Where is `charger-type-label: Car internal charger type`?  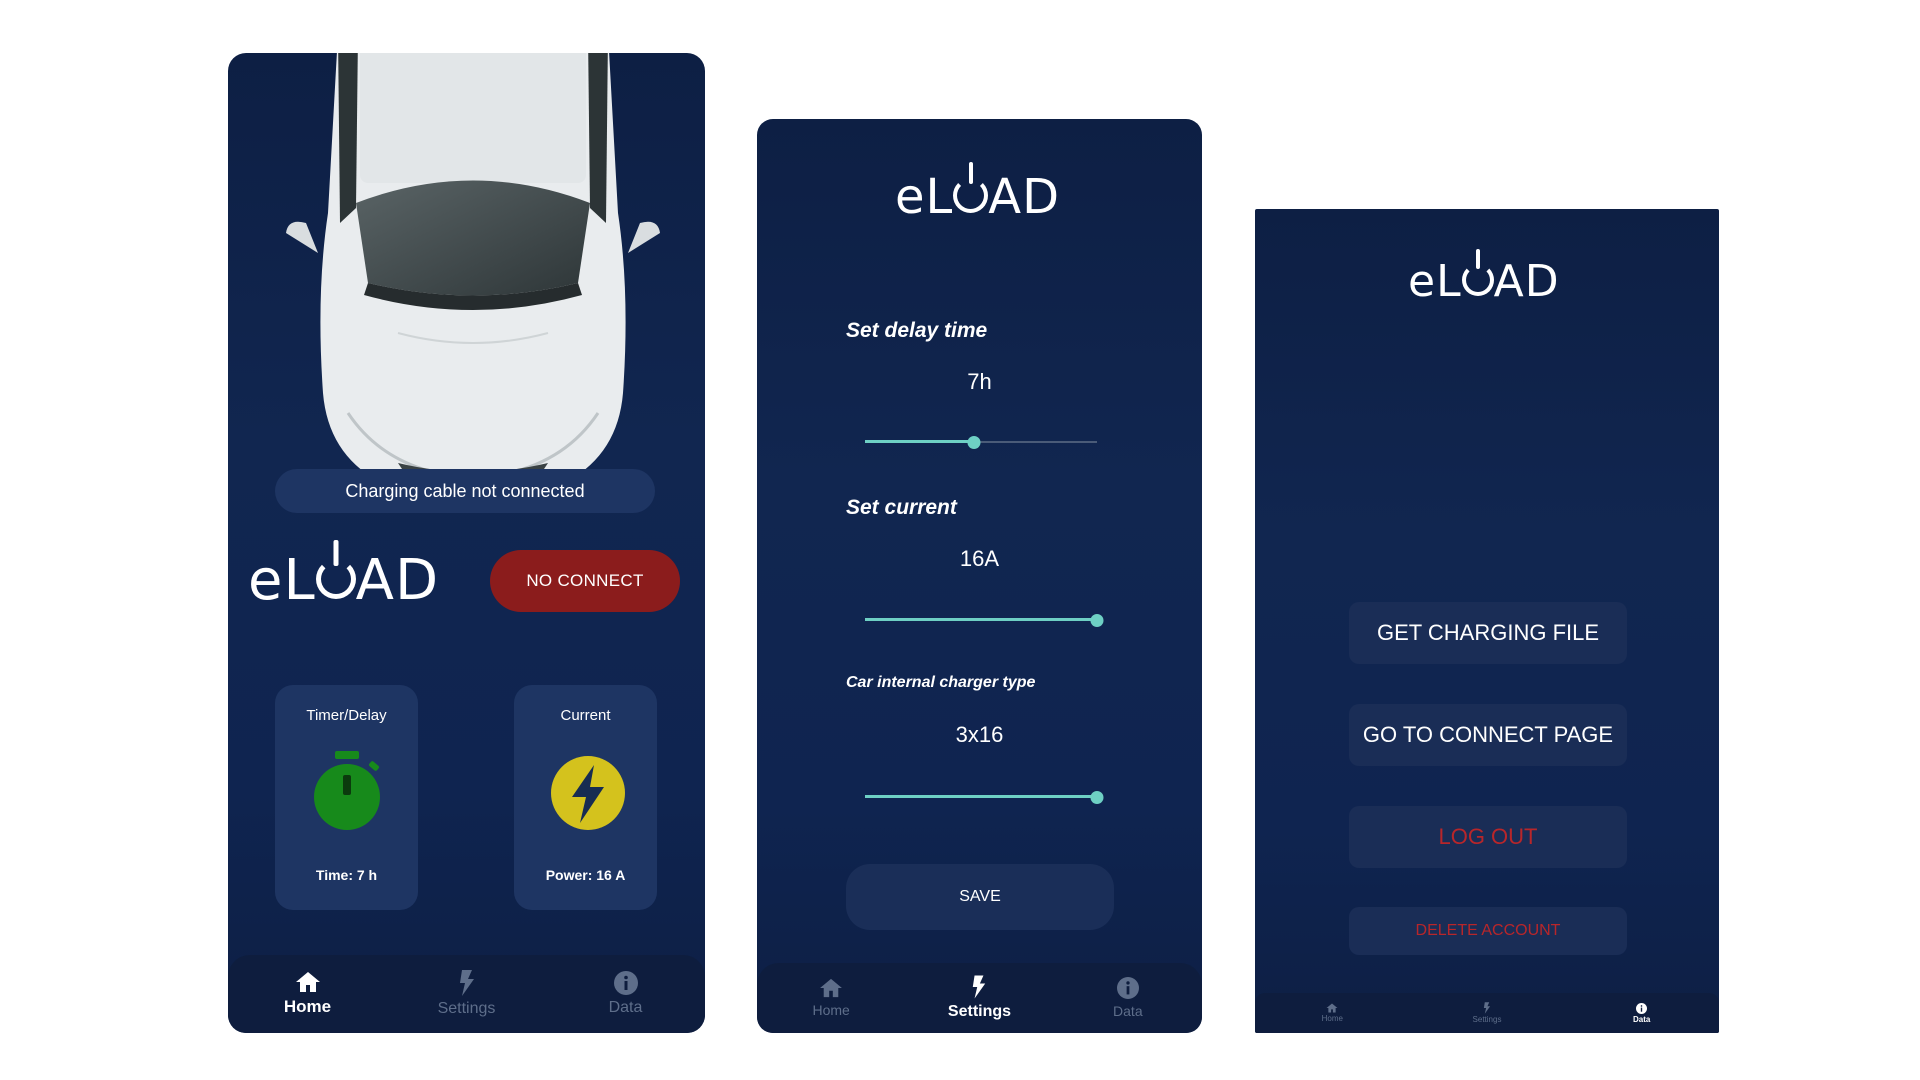 charger-type-label: Car internal charger type is located at coordinates (941, 682).